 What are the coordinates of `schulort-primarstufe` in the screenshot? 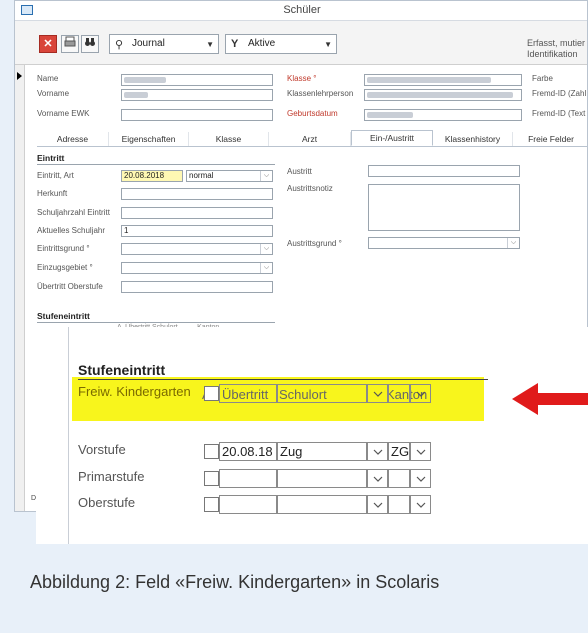 It's located at (322, 478).